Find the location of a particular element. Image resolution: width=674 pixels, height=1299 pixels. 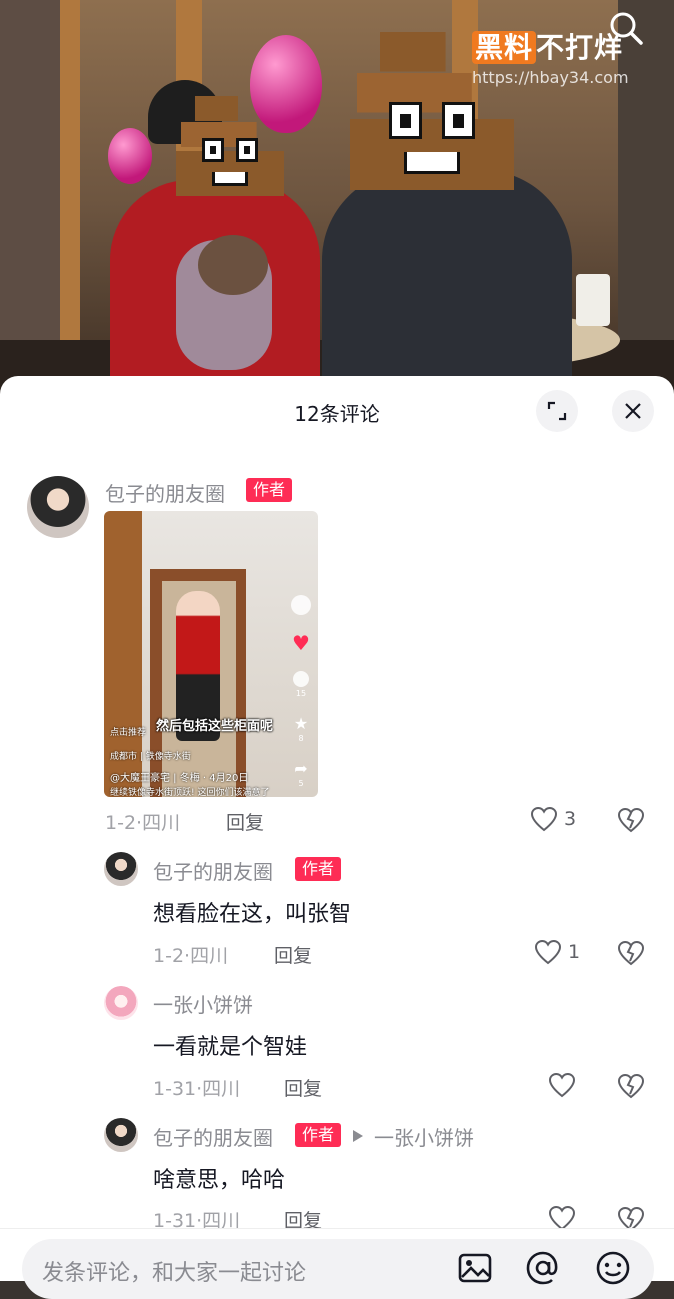

thumb-account: @大魔王豪宅 | 冬梅 · 4月20日 is located at coordinates (179, 778).